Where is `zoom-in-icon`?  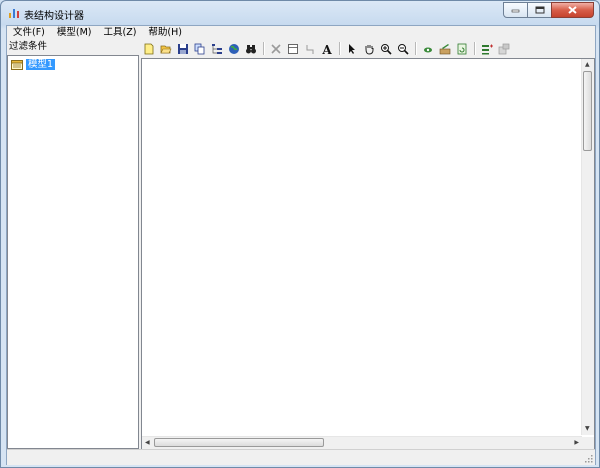
zoom-in-icon is located at coordinates (386, 49).